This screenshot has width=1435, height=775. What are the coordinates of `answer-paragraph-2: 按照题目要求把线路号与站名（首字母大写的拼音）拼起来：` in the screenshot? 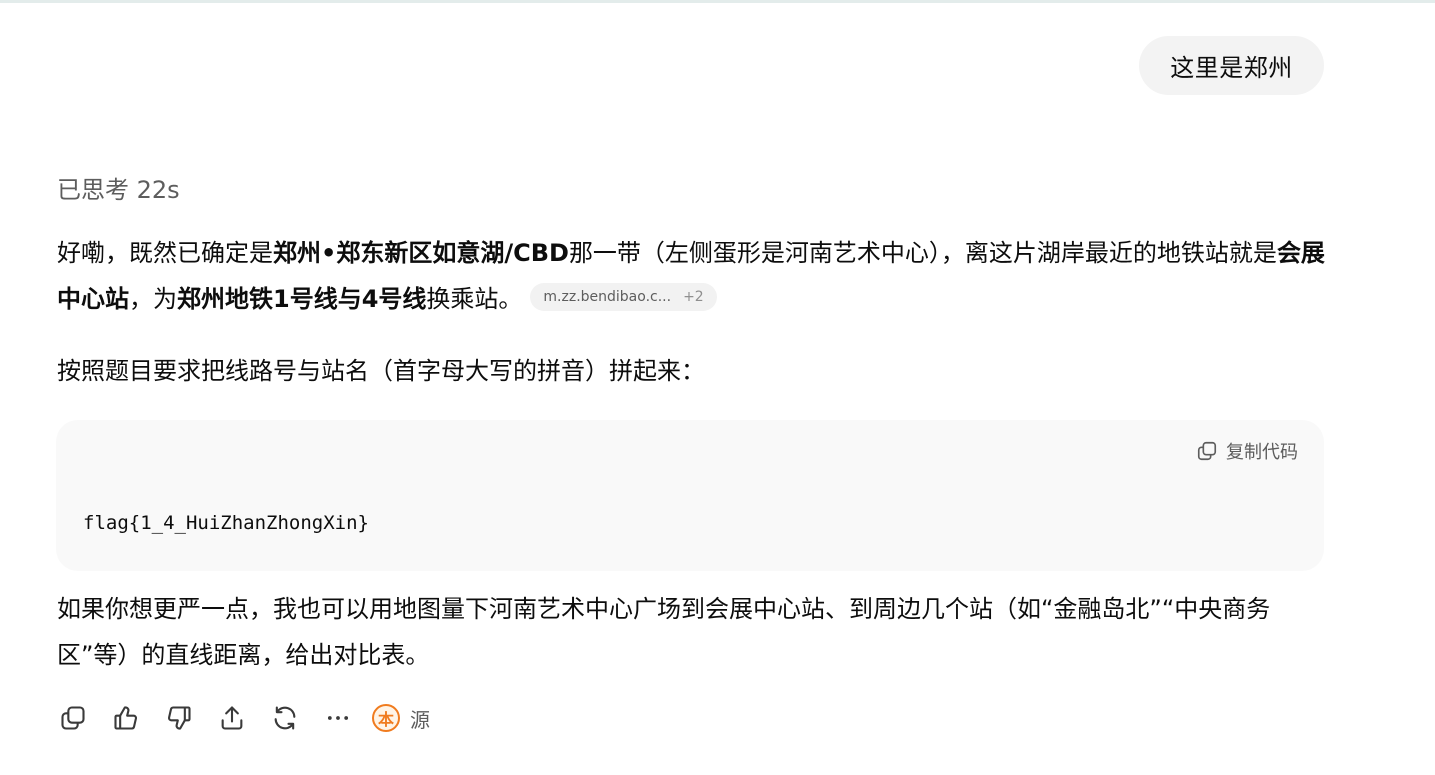 It's located at (381, 371).